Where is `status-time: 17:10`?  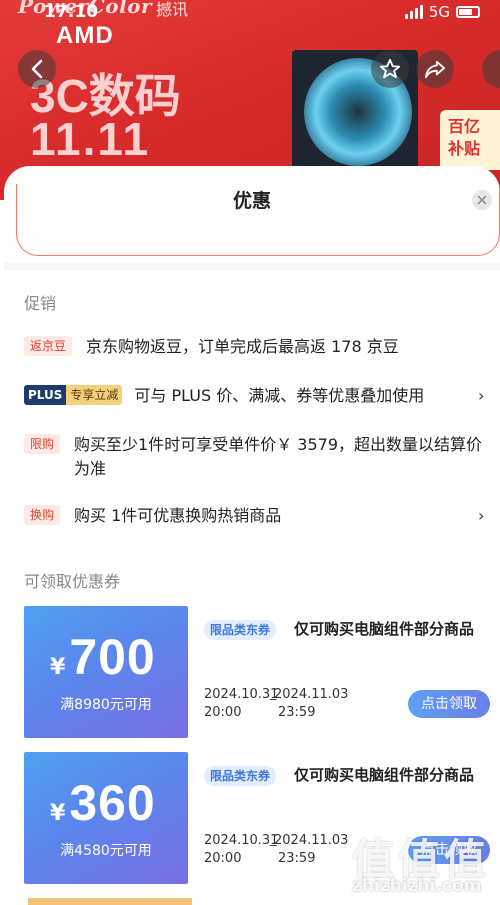
status-time: 17:10 is located at coordinates (71, 12).